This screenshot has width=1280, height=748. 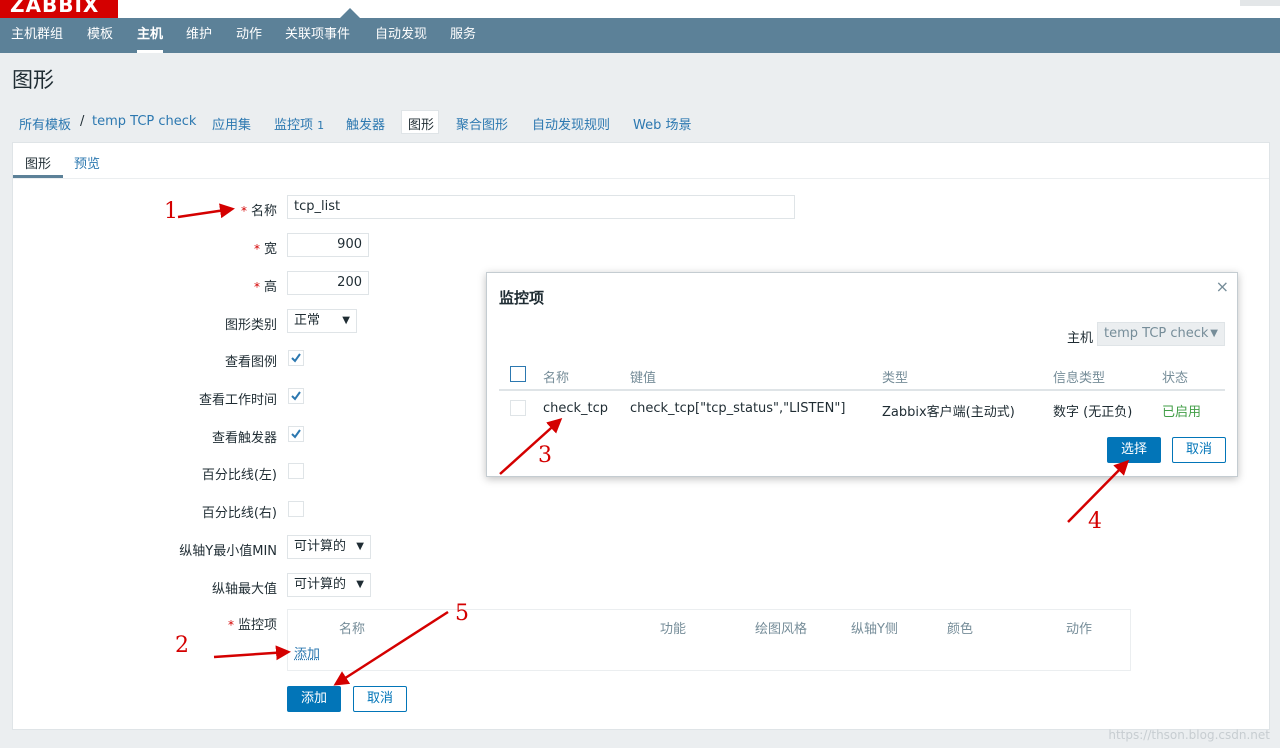 What do you see at coordinates (421, 123) in the screenshot?
I see `breadcrumb-graphs: 图形` at bounding box center [421, 123].